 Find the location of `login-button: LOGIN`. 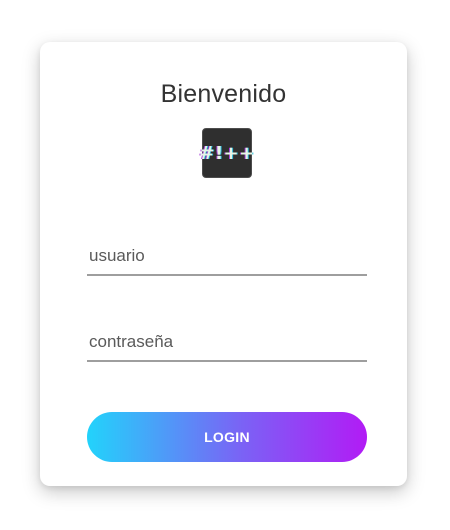

login-button: LOGIN is located at coordinates (227, 437).